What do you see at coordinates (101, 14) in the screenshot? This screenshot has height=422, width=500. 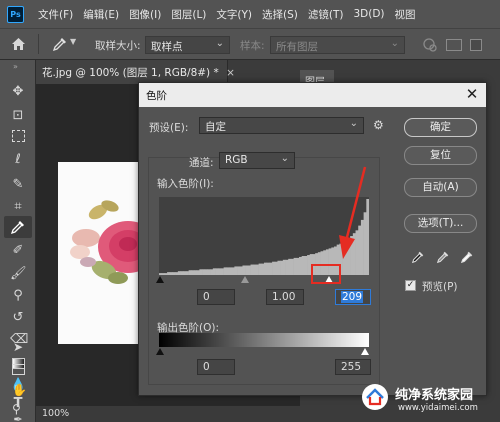 I see `menu-edit: 编辑(E)` at bounding box center [101, 14].